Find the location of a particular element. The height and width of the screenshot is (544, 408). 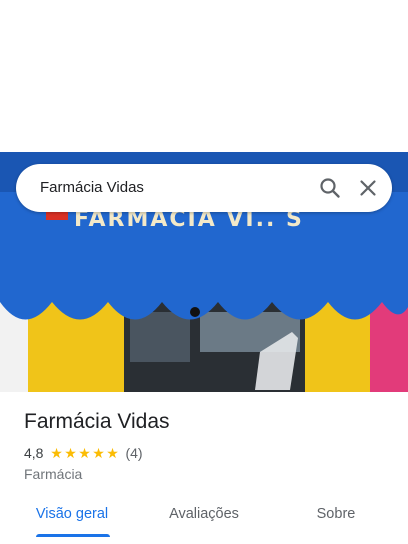

rating-row: 4,8 ★ ★ ★ ★ ★ (4) is located at coordinates (208, 453).